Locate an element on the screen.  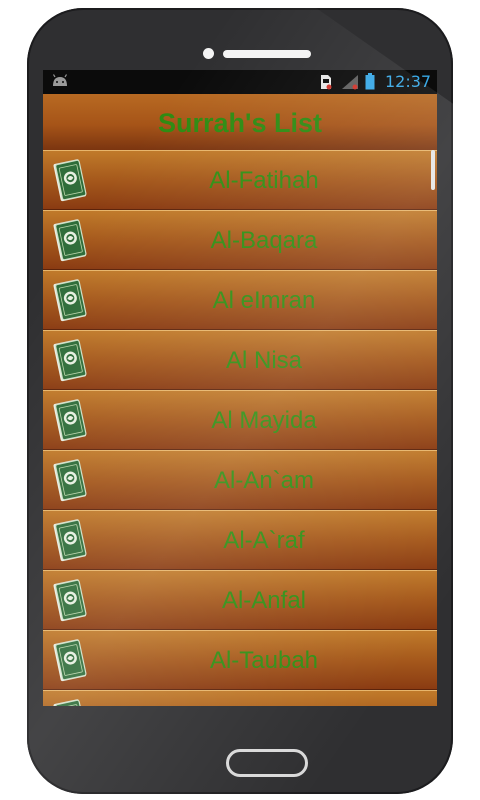
list-item: Al-Baqara is located at coordinates (240, 240).